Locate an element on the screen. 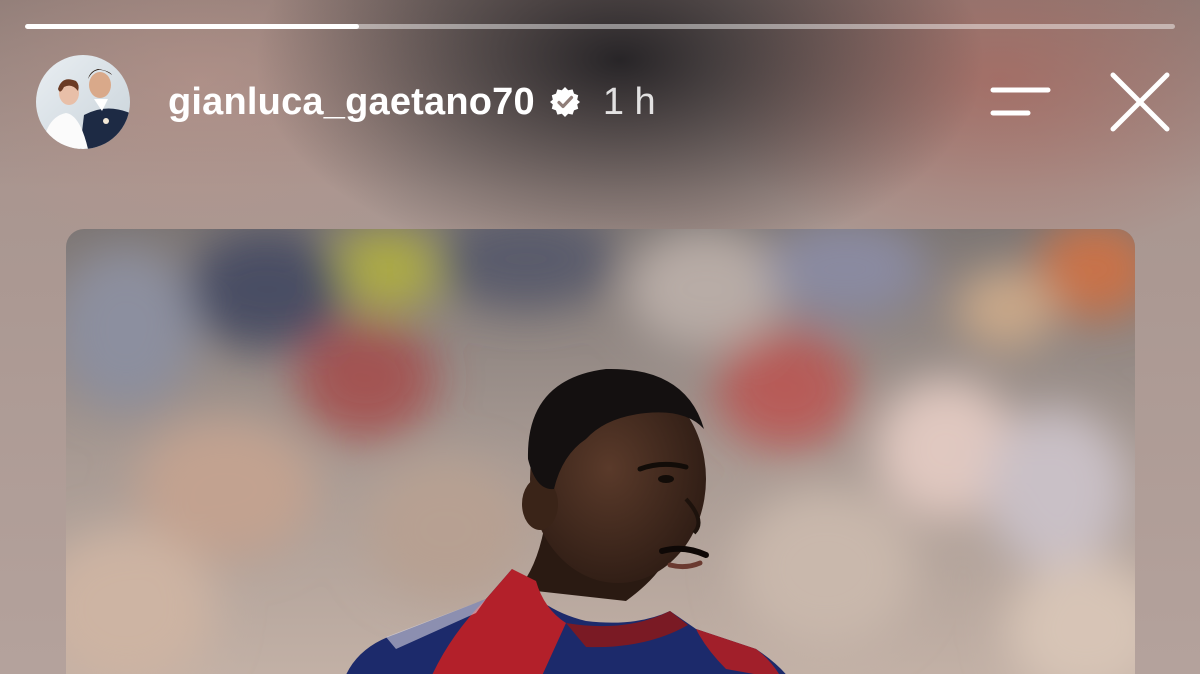 The height and width of the screenshot is (674, 1200). post-time: 1 h is located at coordinates (629, 101).